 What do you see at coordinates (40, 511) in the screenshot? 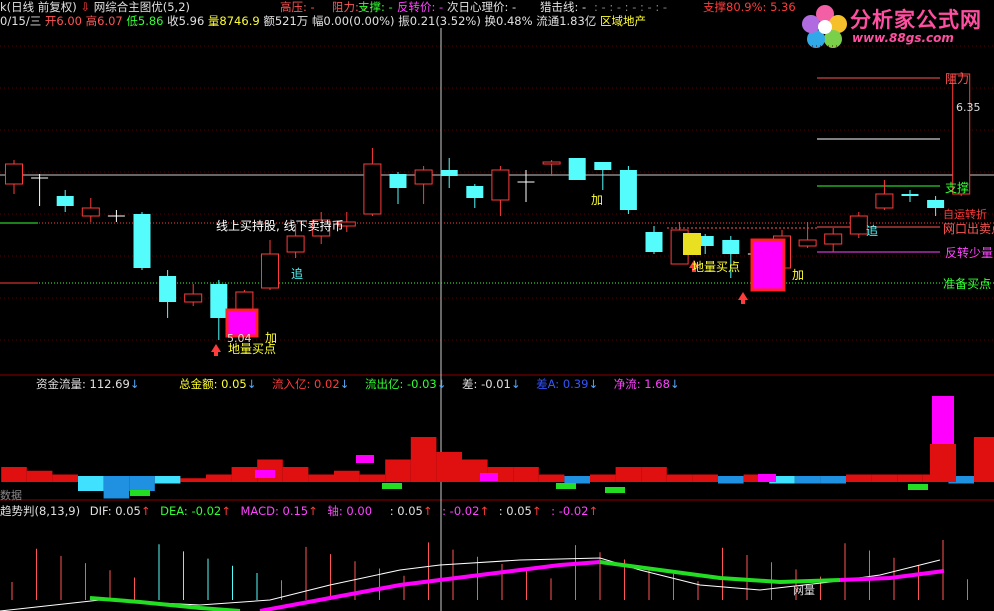
I see `macd-title: 趋势判(8,13,9)` at bounding box center [40, 511].